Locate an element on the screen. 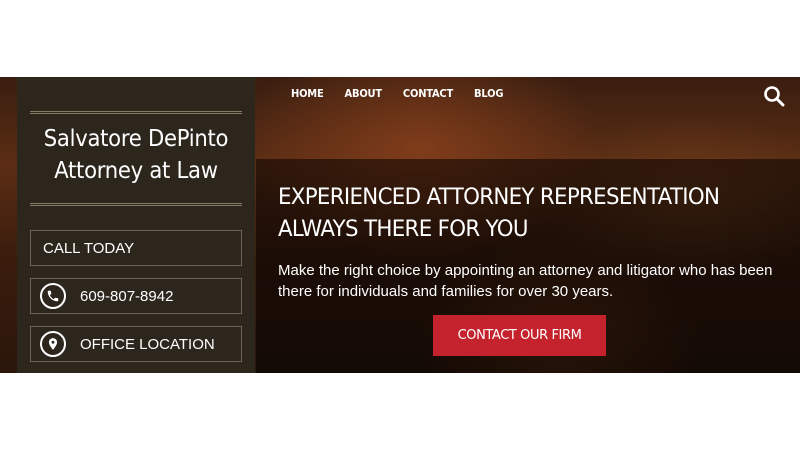 The width and height of the screenshot is (800, 450). brand-title: Salvatore DePinto Attorney at Law is located at coordinates (136, 155).